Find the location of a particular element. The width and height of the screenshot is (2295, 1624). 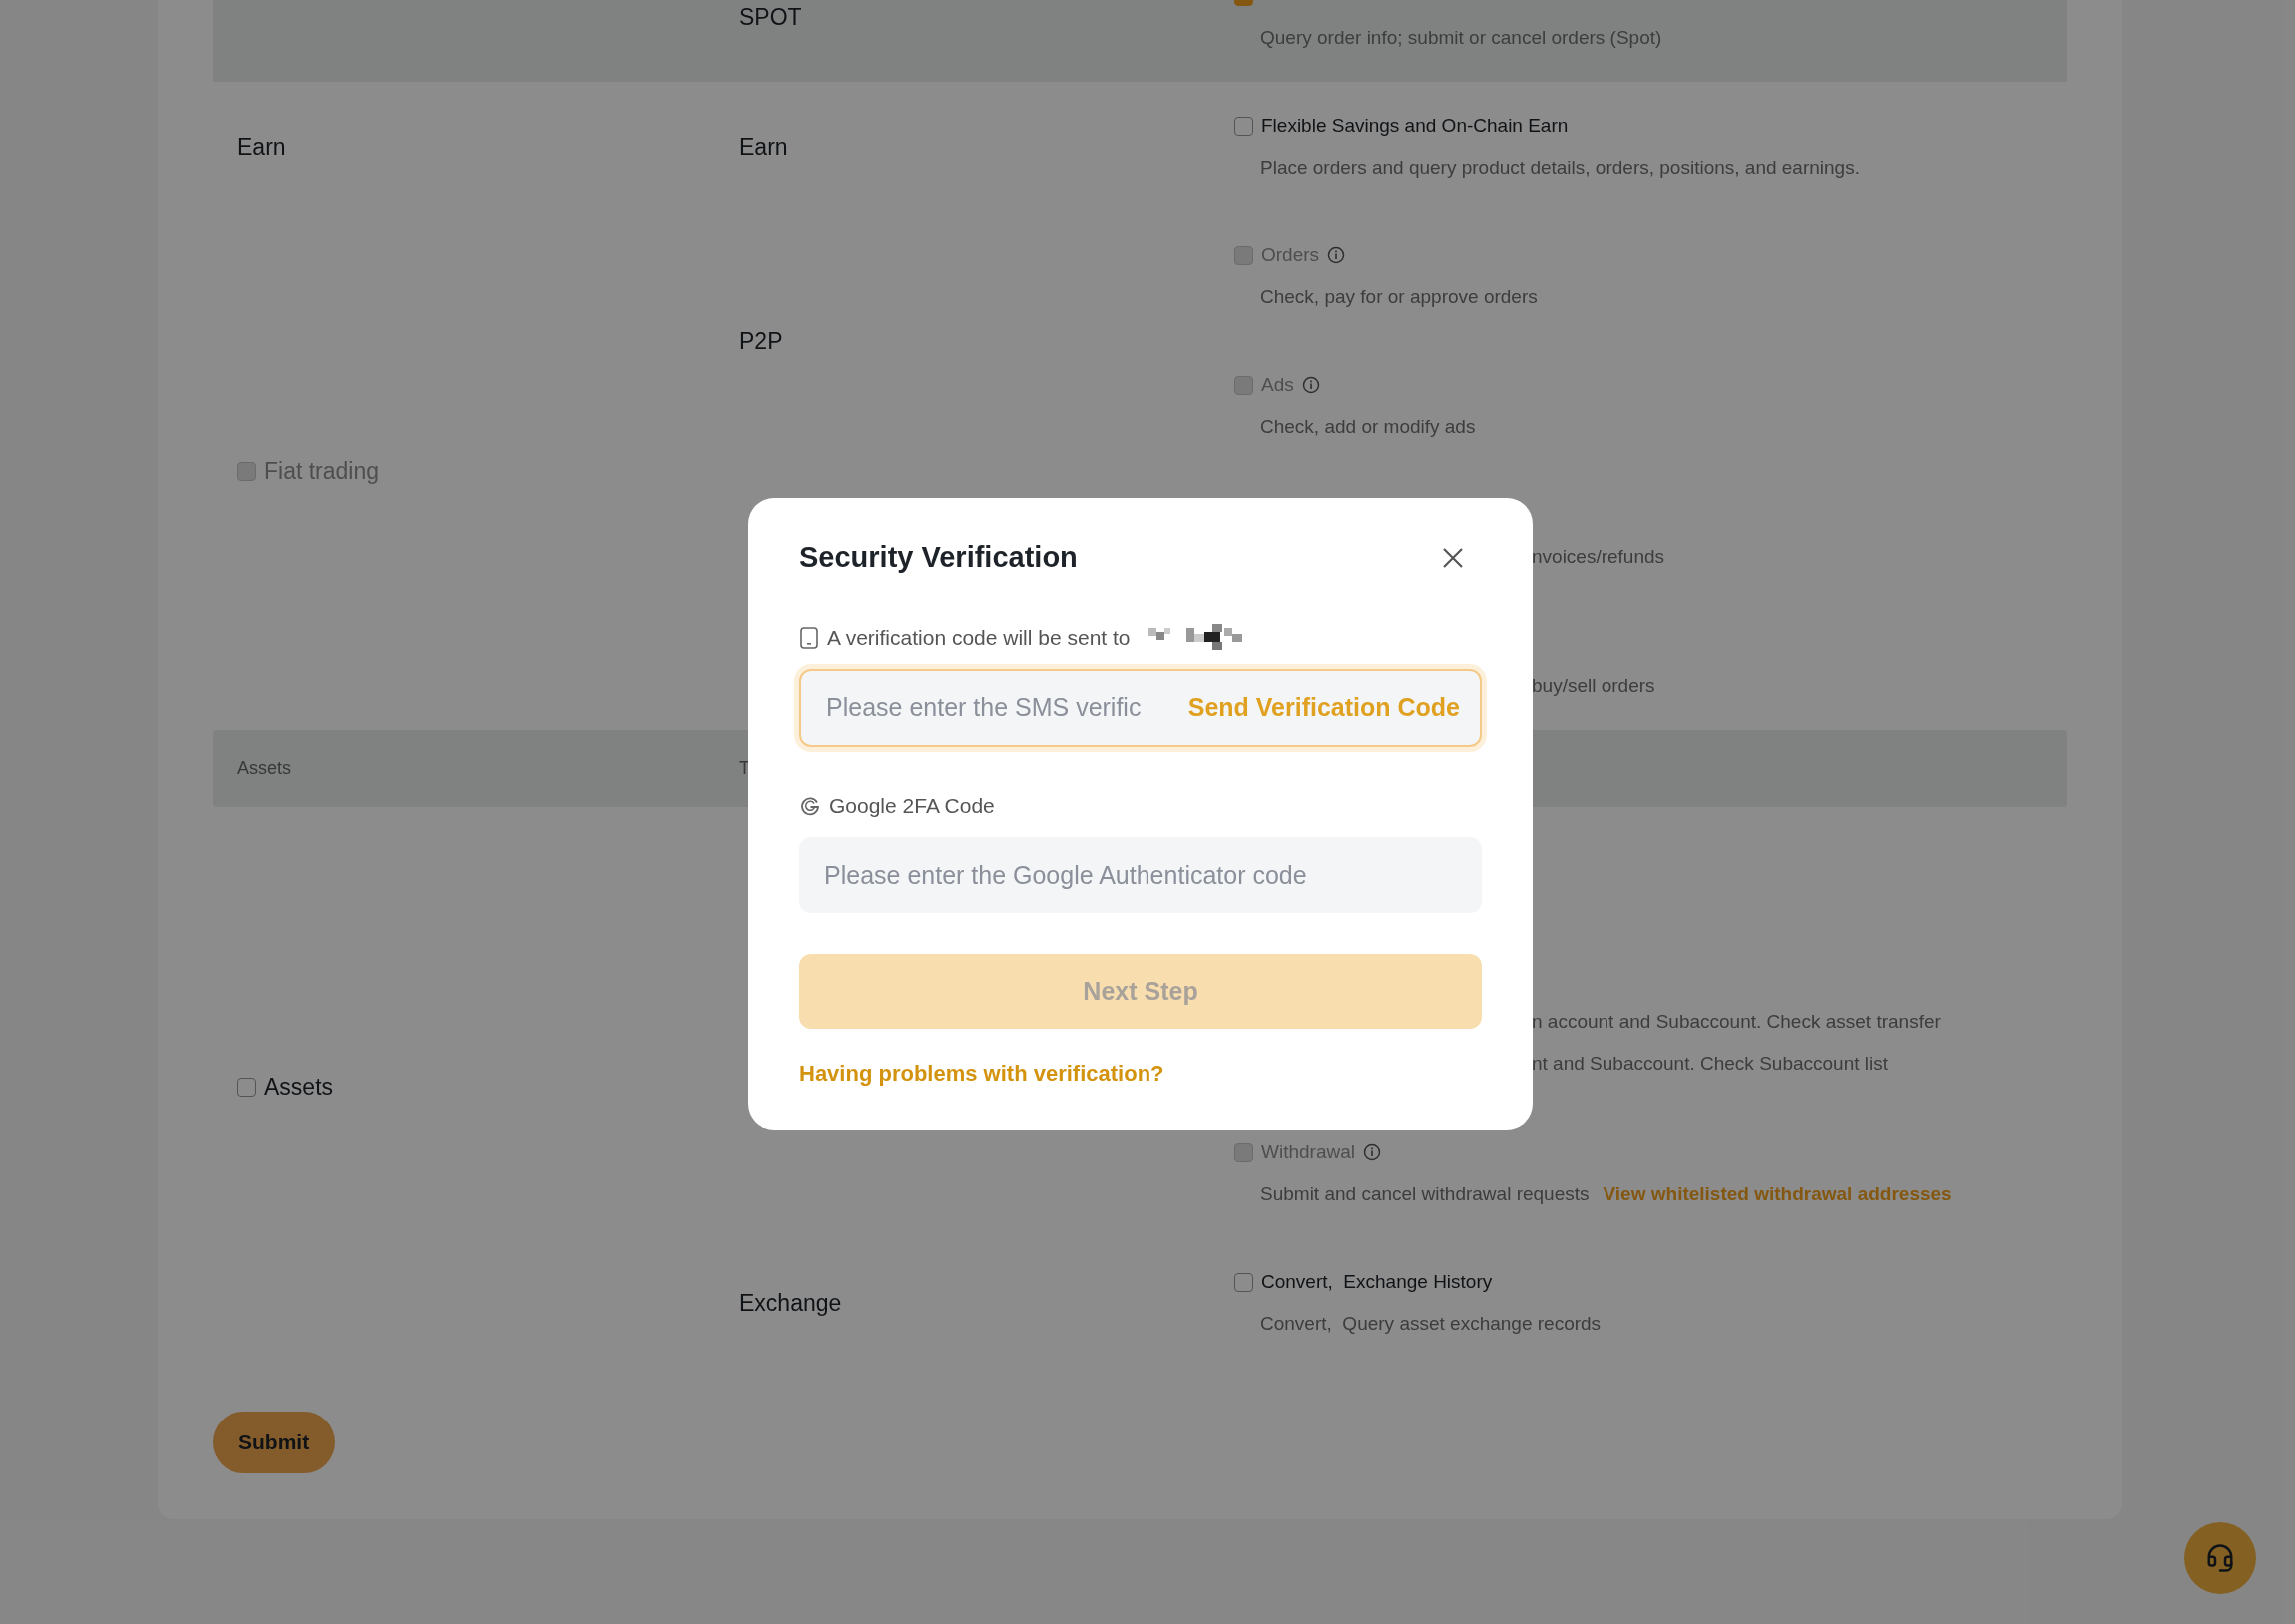

google-icon is located at coordinates (810, 806).